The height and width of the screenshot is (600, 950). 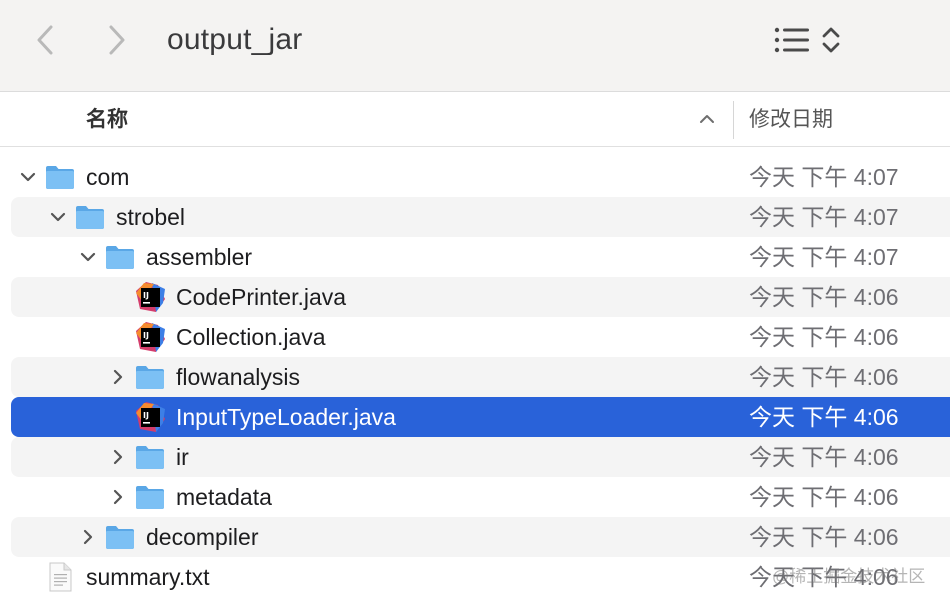 What do you see at coordinates (199, 257) in the screenshot?
I see `file-name: assembler` at bounding box center [199, 257].